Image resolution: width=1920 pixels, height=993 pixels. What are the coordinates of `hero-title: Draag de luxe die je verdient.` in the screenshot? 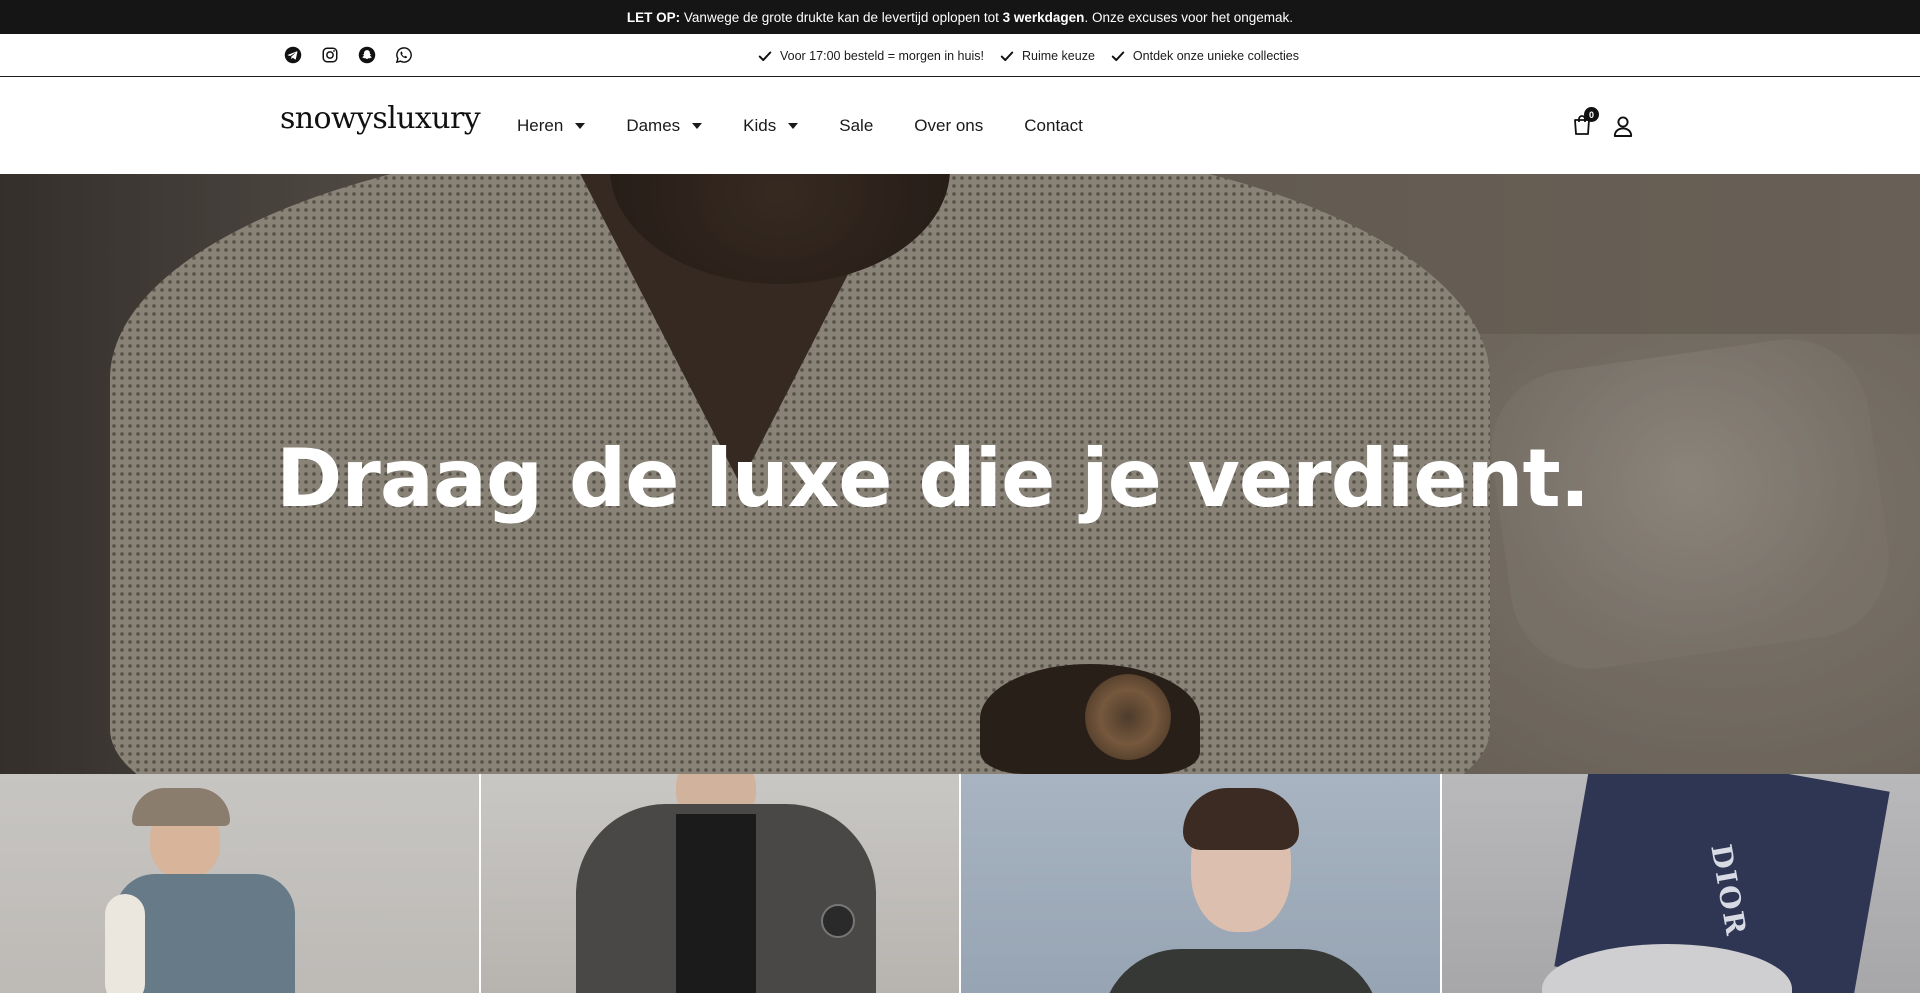 It's located at (933, 478).